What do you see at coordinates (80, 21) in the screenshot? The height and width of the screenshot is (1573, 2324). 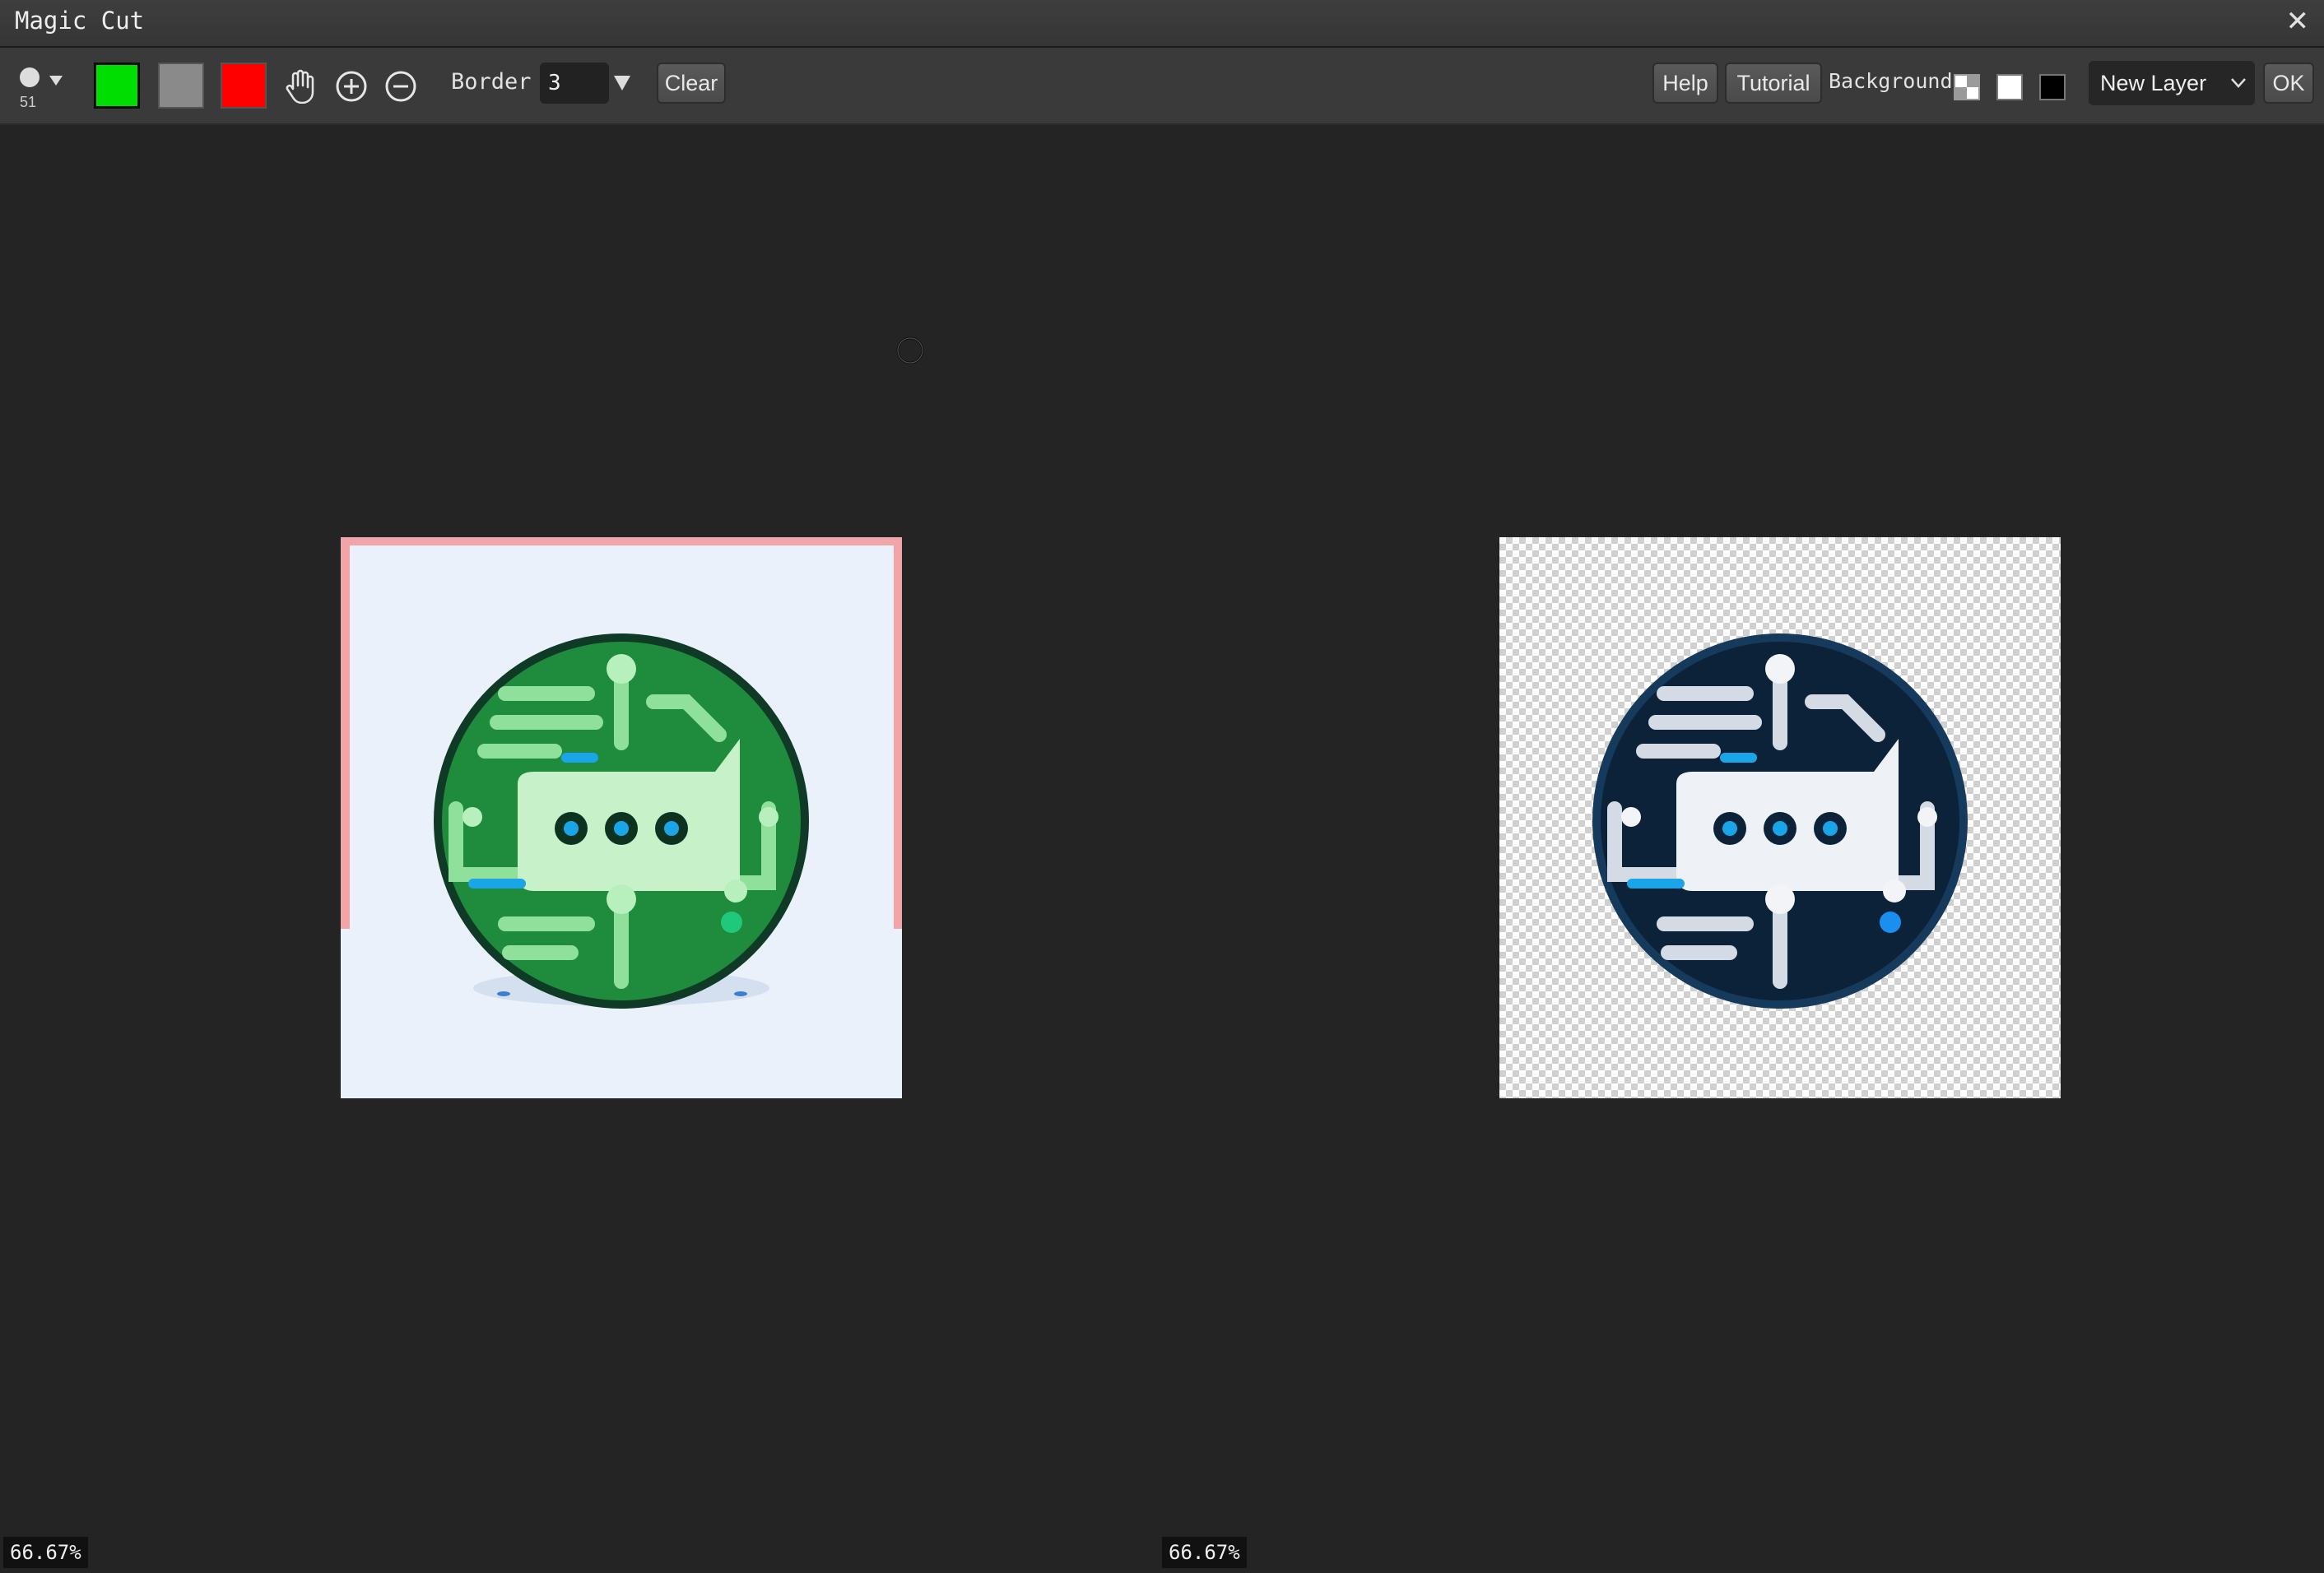 I see `window-title: Magic Cut` at bounding box center [80, 21].